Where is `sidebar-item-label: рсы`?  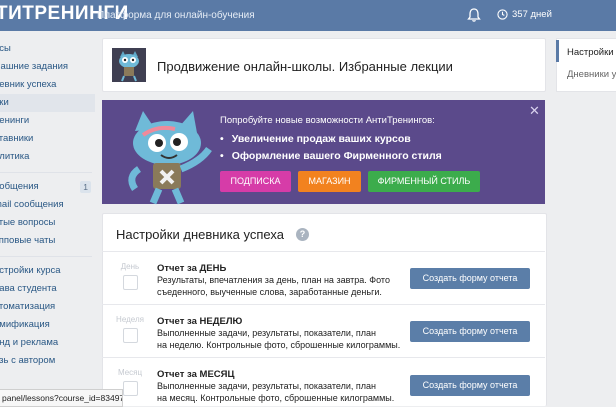 sidebar-item-label: рсы is located at coordinates (5, 48).